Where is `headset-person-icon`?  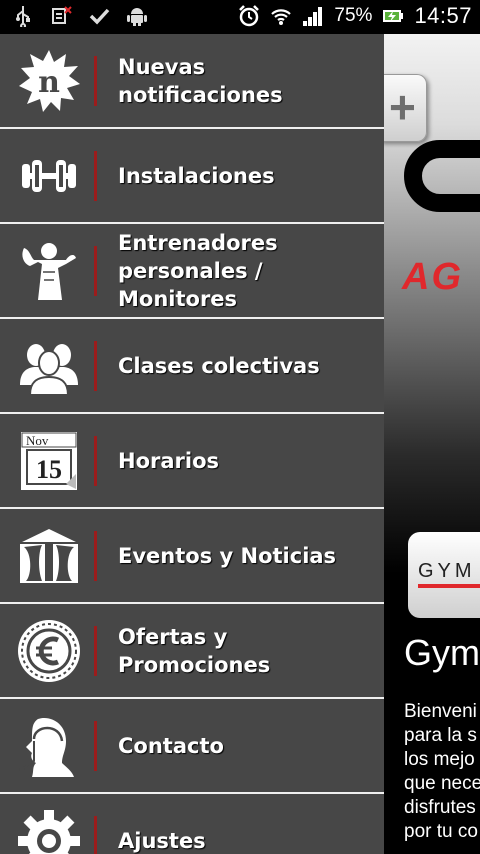 headset-person-icon is located at coordinates (46, 747).